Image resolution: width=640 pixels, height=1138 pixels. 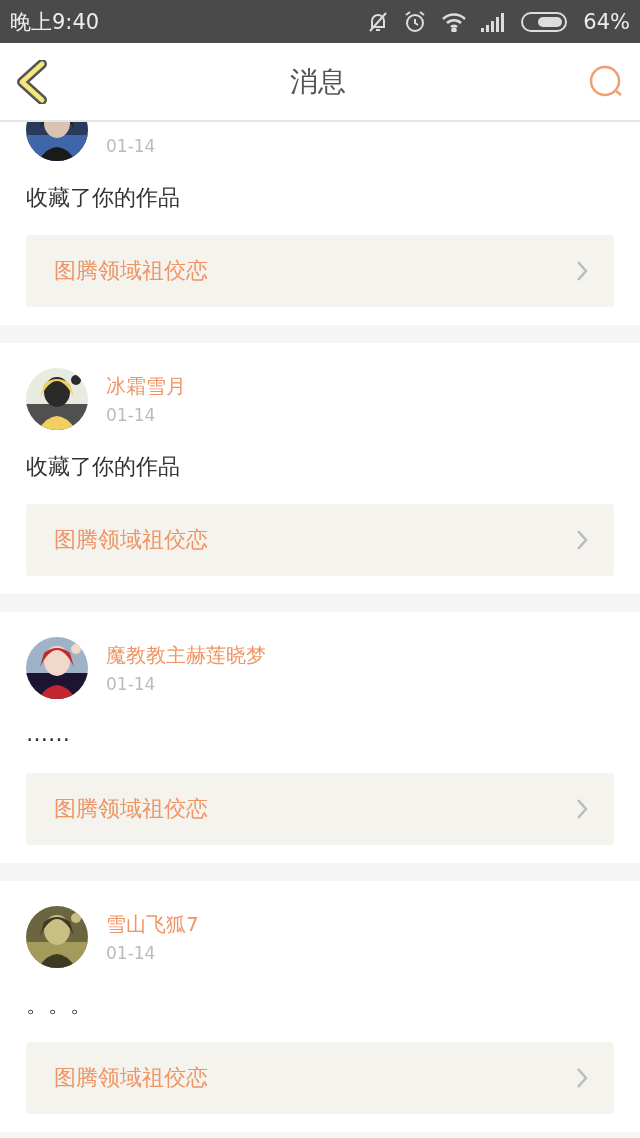 I want to click on user-name: 雪山飞狐7, so click(x=152, y=924).